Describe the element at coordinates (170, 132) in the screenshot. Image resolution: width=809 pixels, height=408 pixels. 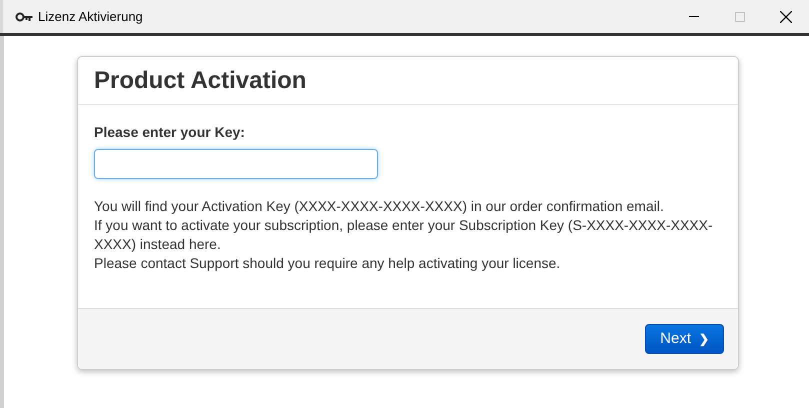
I see `key-label: Please enter your Key:` at that location.